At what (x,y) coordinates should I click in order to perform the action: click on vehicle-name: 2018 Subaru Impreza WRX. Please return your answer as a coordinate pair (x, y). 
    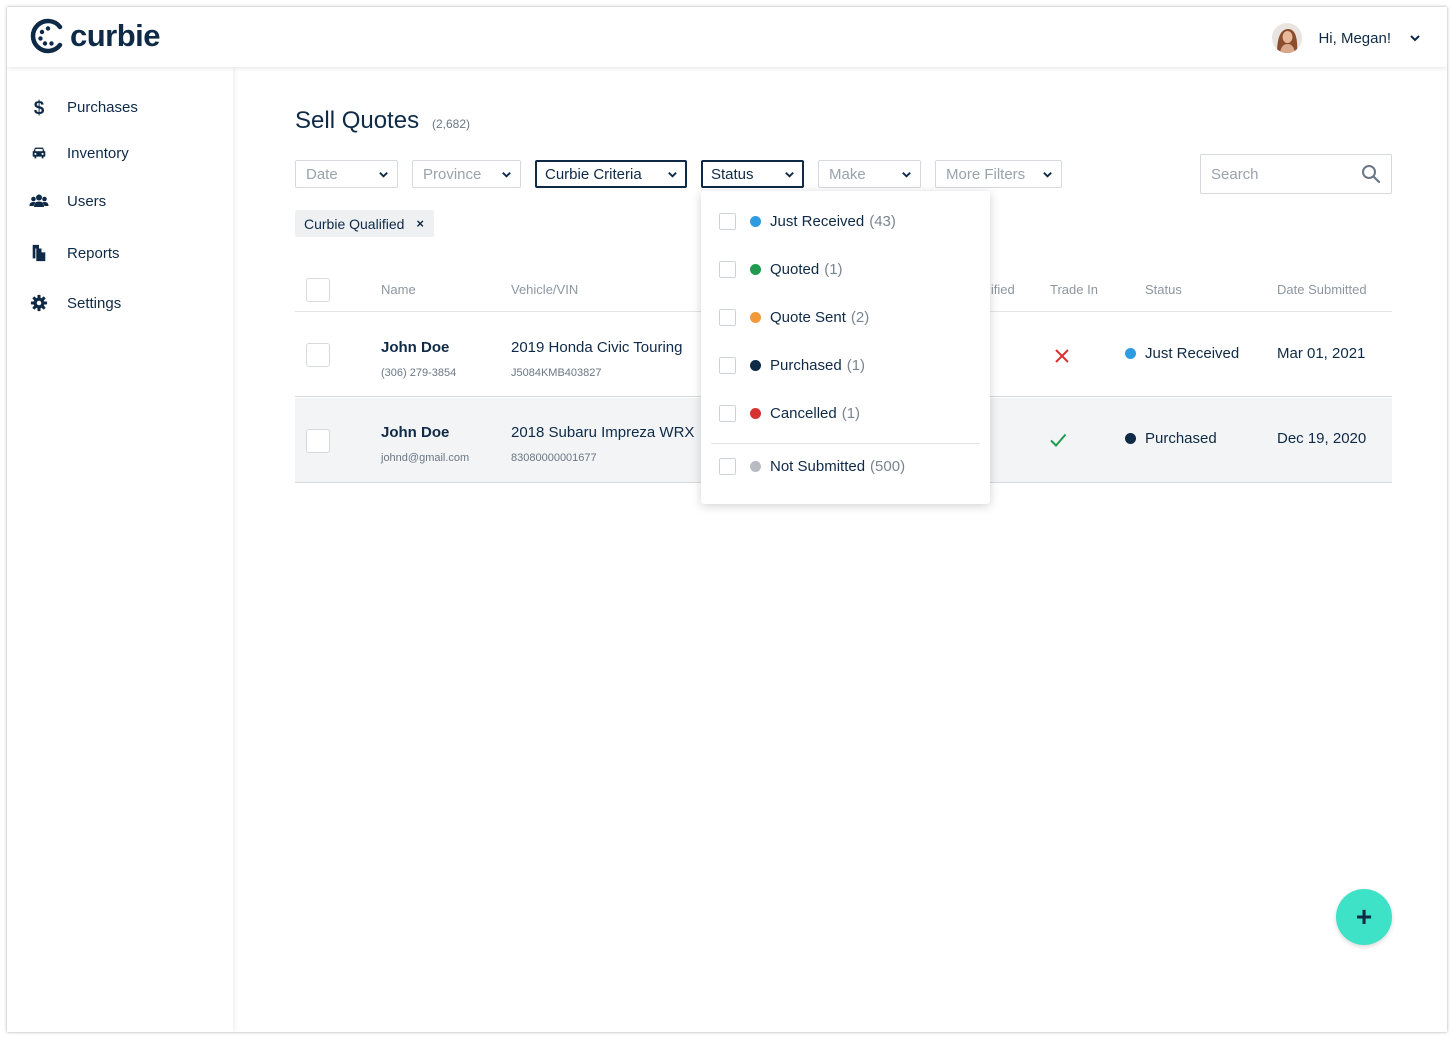
    Looking at the image, I should click on (603, 432).